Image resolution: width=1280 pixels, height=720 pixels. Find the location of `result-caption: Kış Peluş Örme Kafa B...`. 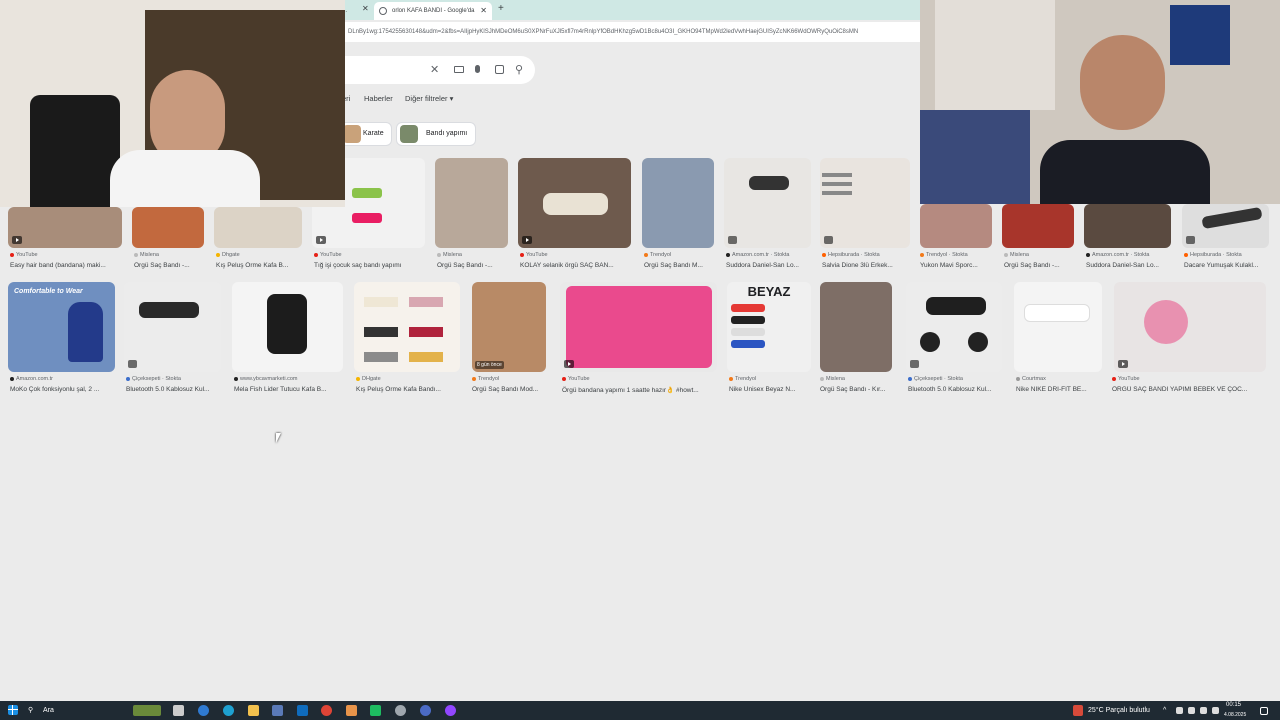

result-caption: Kış Peluş Örme Kafa B... is located at coordinates (259, 265).